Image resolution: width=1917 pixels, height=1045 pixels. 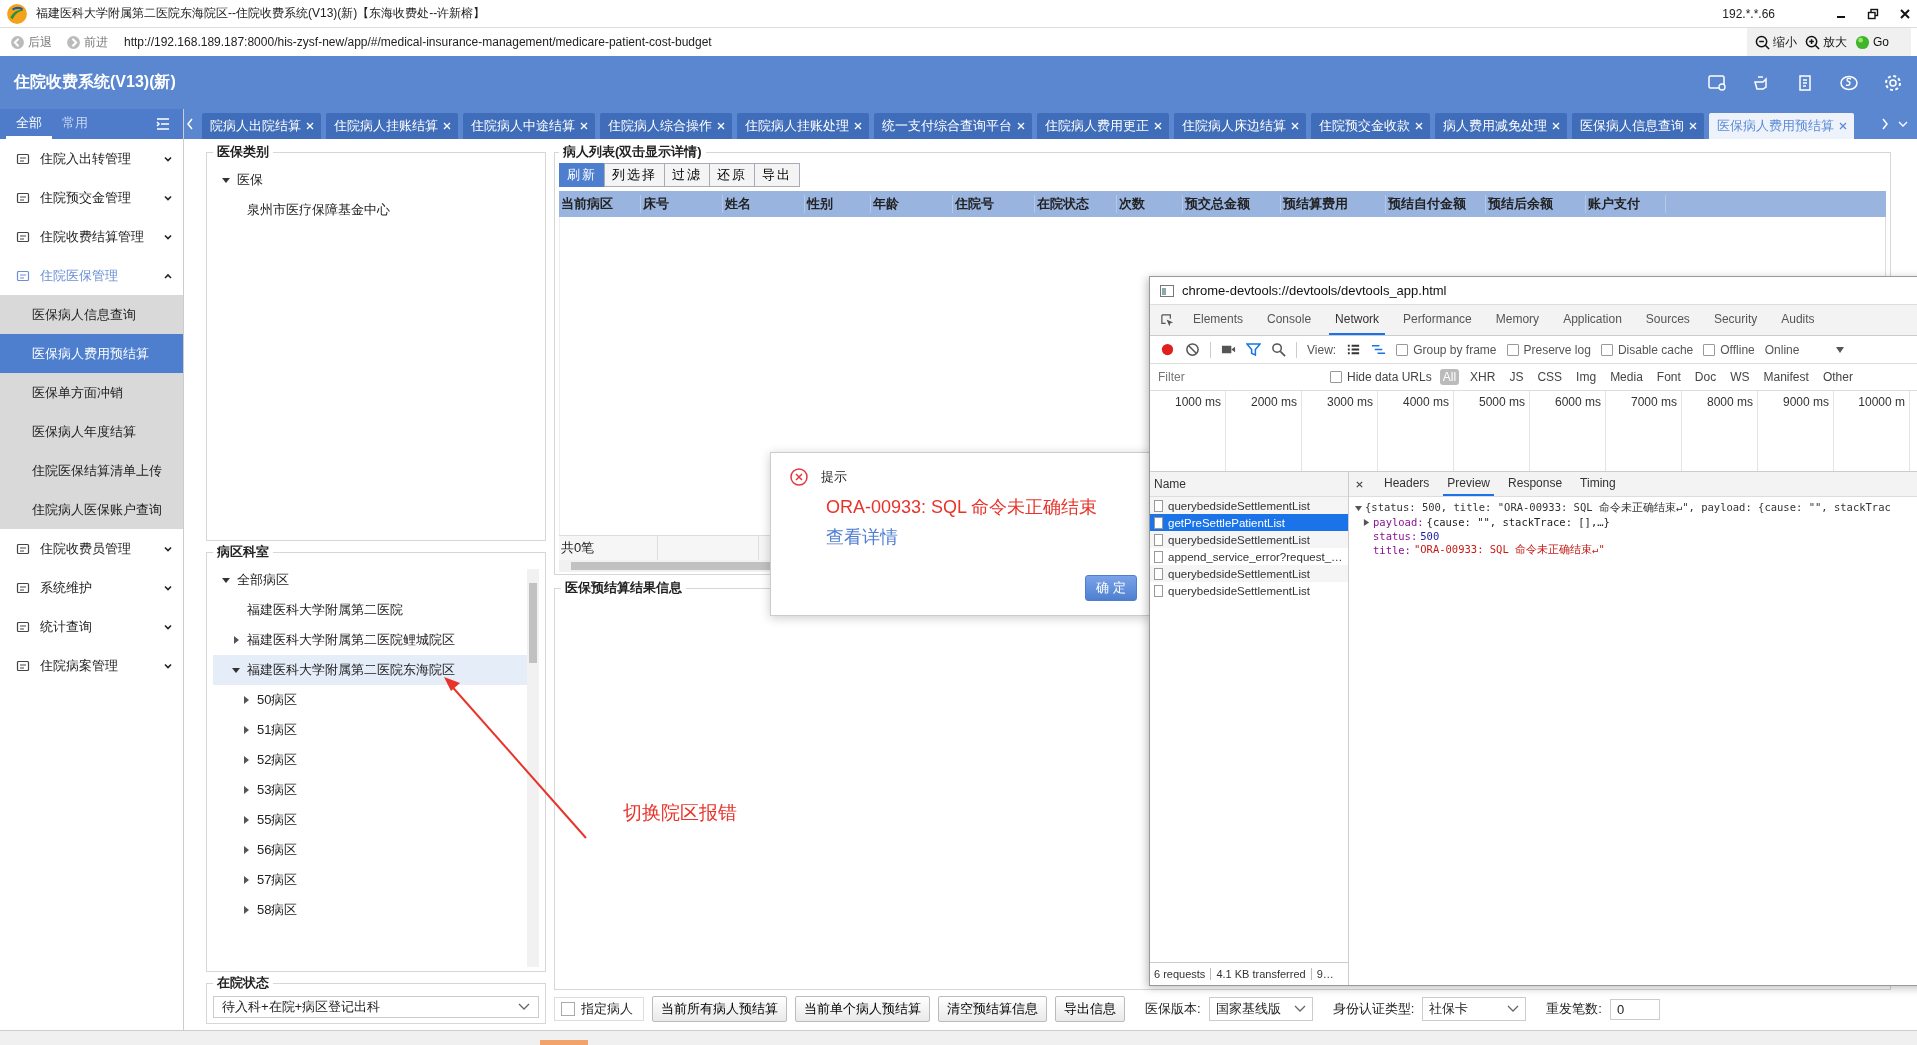 I want to click on option-checkbox: Hide data URLs, so click(x=1381, y=377).